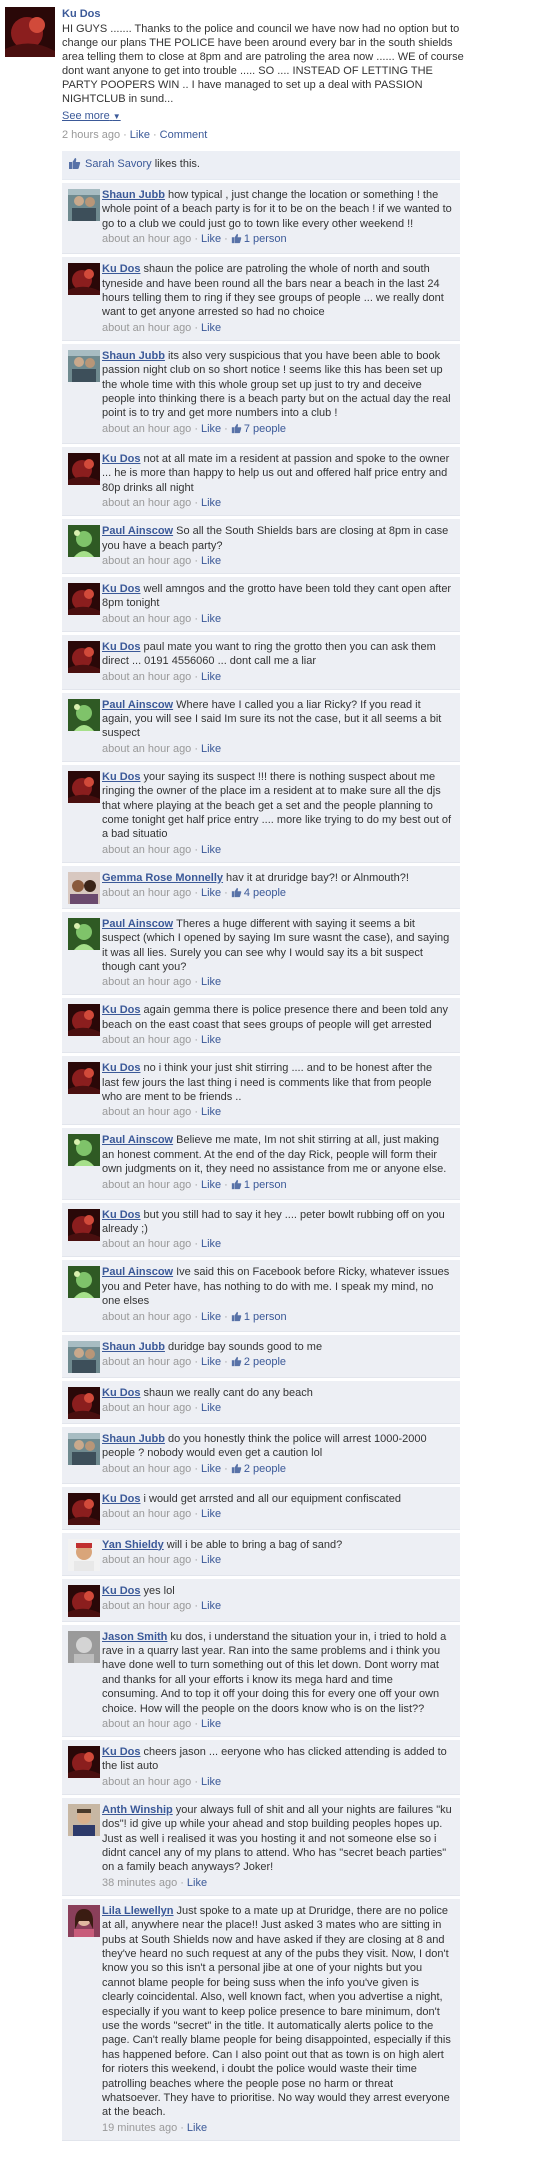 This screenshot has width=550, height=2157. What do you see at coordinates (137, 1810) in the screenshot?
I see `commenter-name: Anth Winship` at bounding box center [137, 1810].